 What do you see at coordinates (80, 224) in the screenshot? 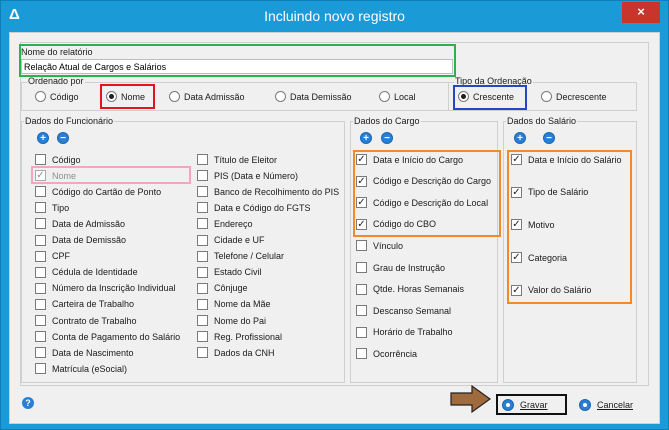
I see `employee-checkbox-data-de-admissao: Data de Admissão` at bounding box center [80, 224].